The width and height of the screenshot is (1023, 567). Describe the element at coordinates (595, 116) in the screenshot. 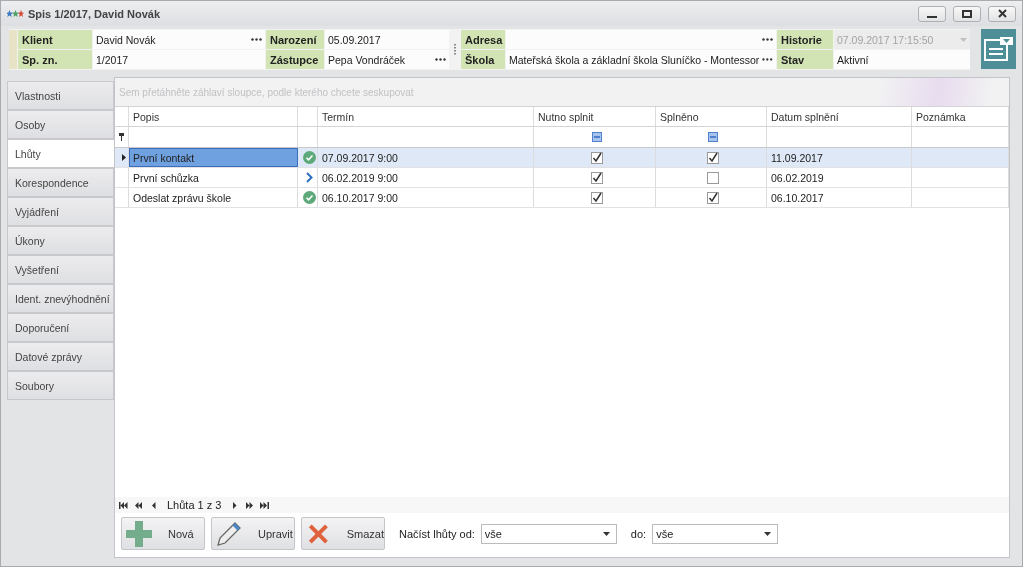

I see `column-header: Nutno splnit` at that location.